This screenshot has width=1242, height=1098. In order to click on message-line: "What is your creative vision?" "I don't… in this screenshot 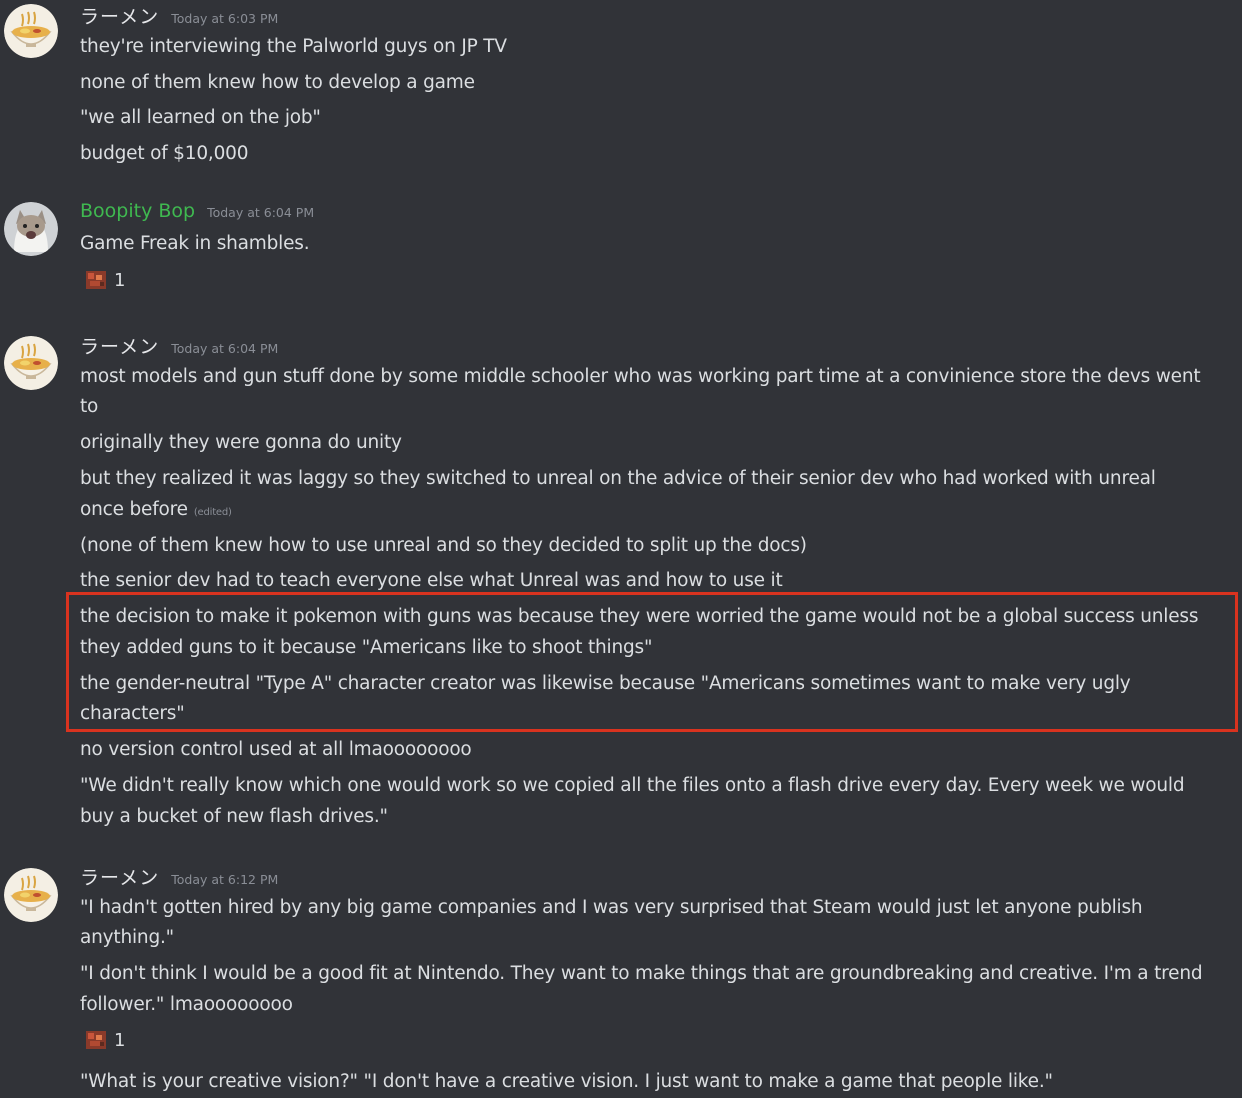, I will do `click(566, 1081)`.